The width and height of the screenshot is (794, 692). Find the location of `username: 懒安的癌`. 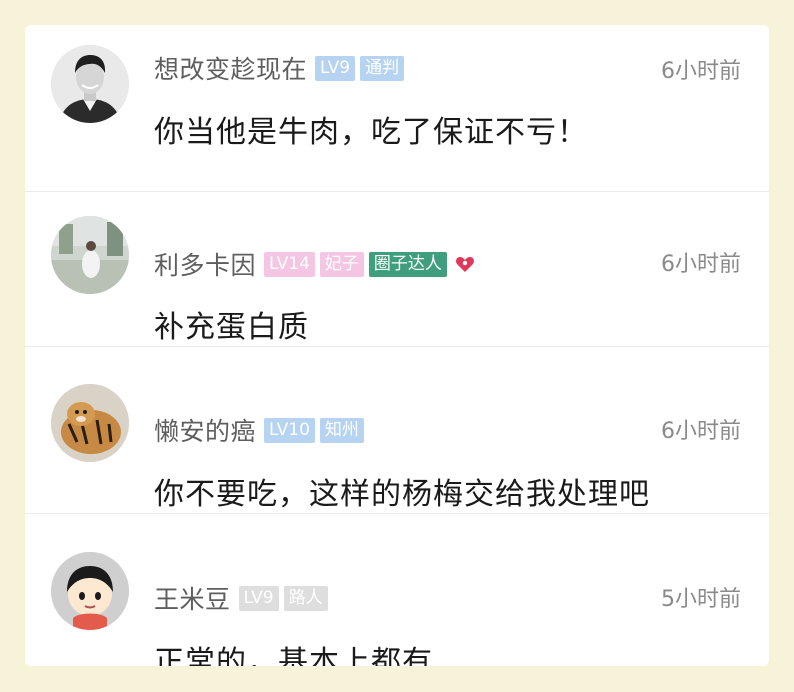

username: 懒安的癌 is located at coordinates (205, 430).